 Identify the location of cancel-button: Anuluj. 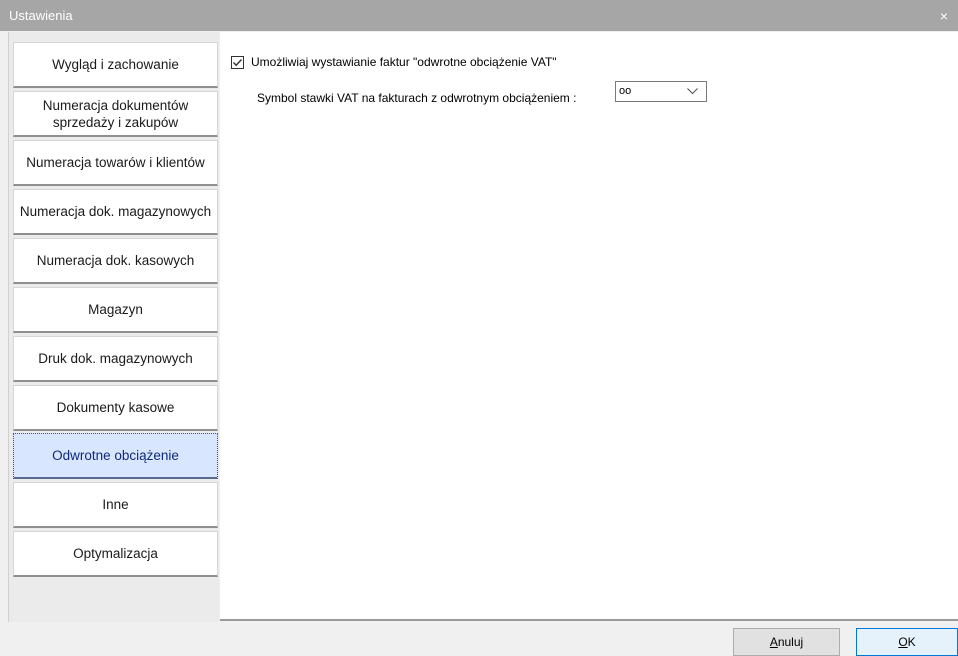
(786, 642).